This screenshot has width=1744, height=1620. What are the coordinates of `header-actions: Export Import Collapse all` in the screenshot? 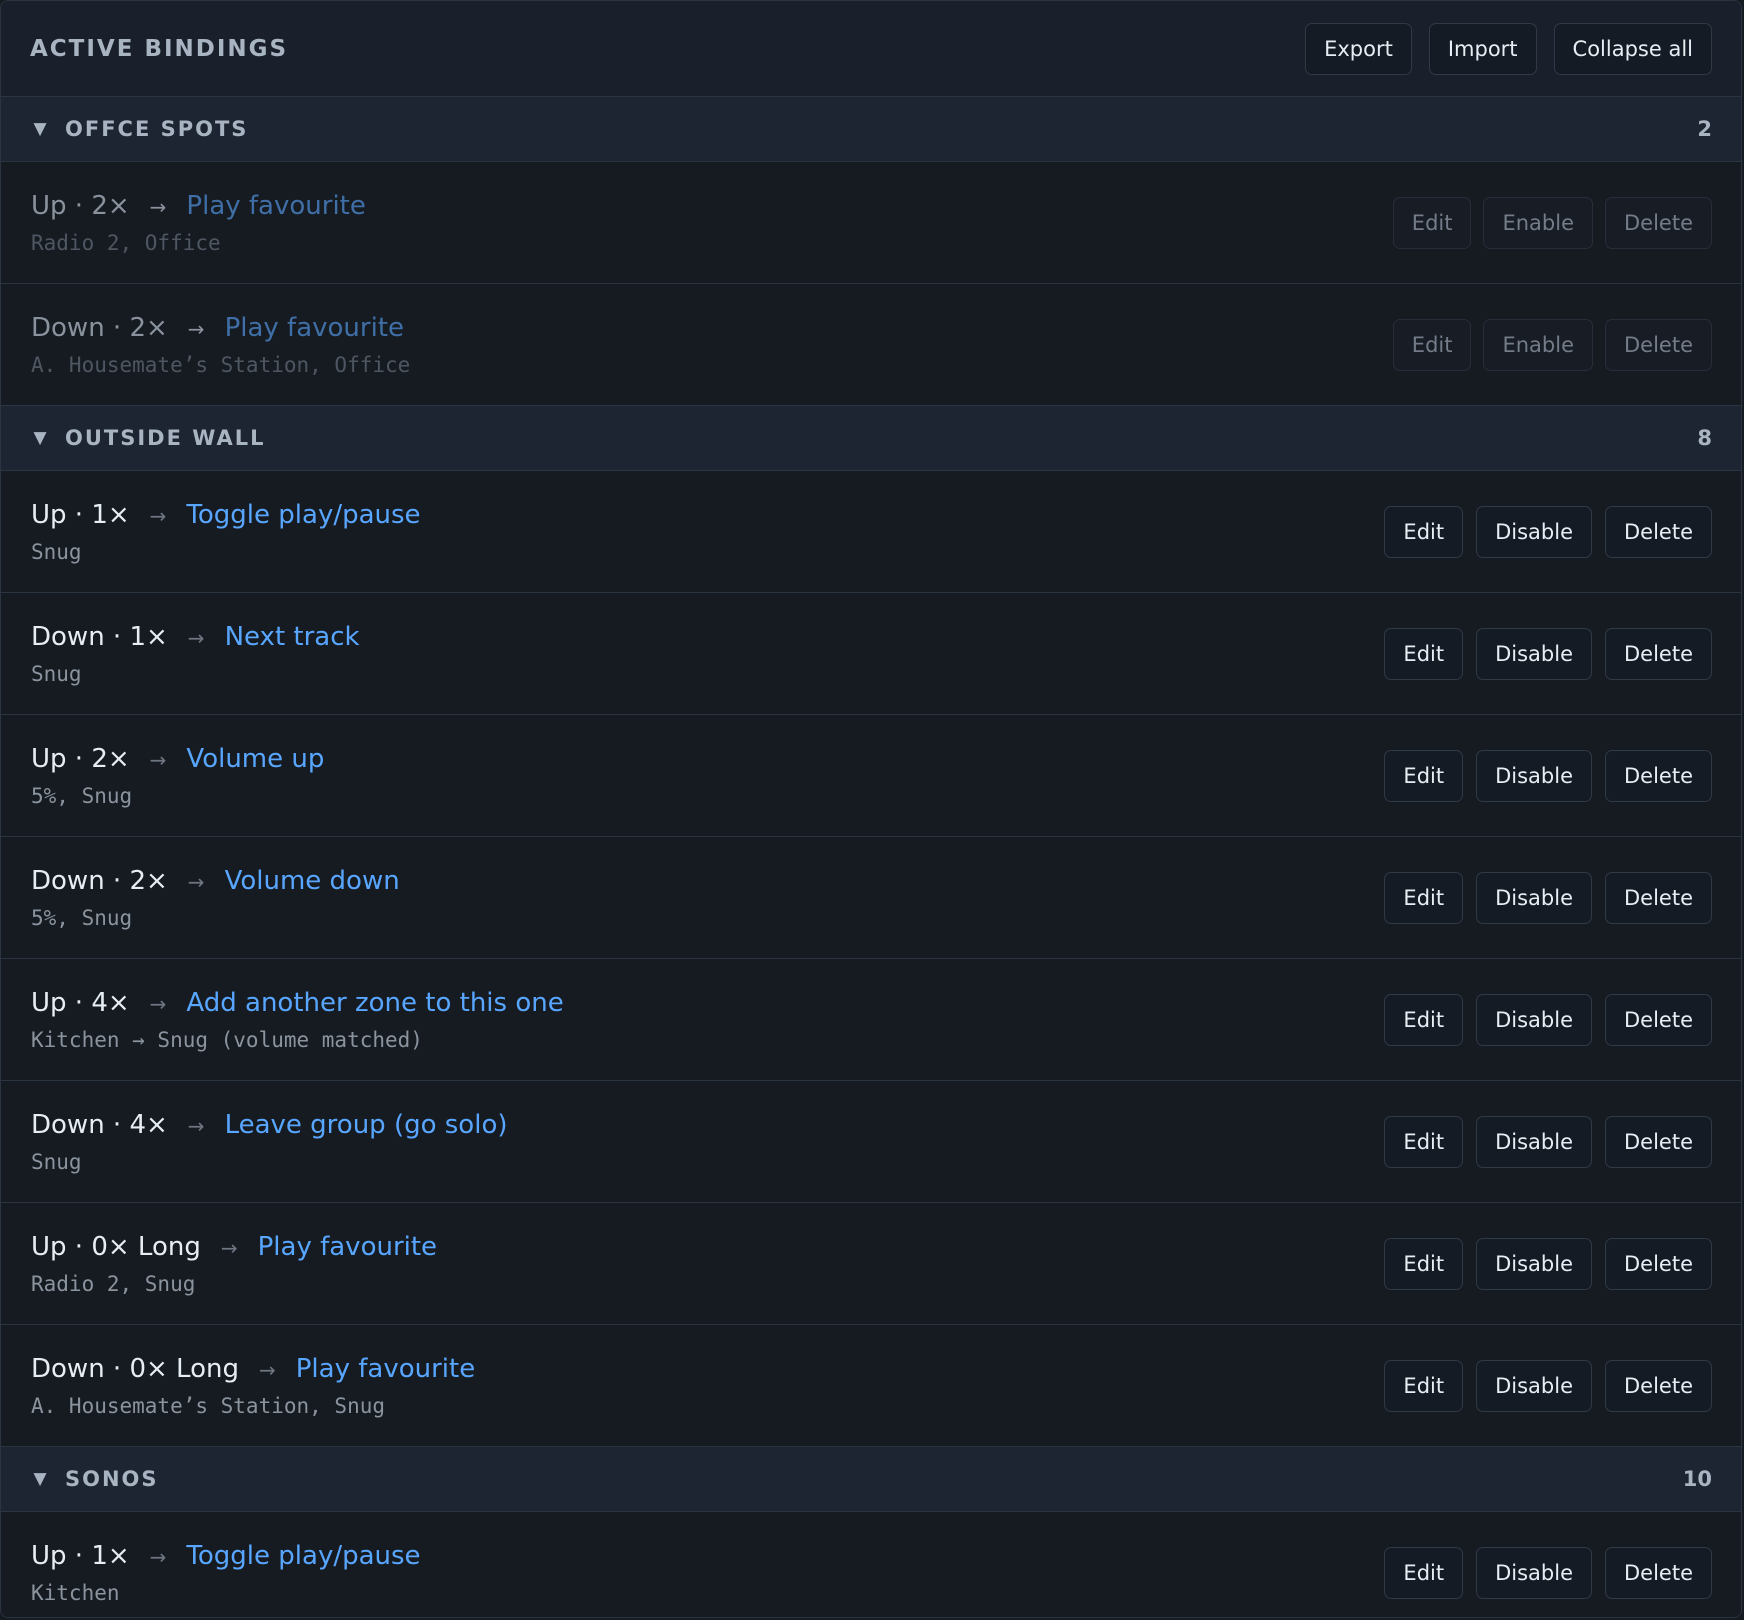 It's located at (1508, 48).